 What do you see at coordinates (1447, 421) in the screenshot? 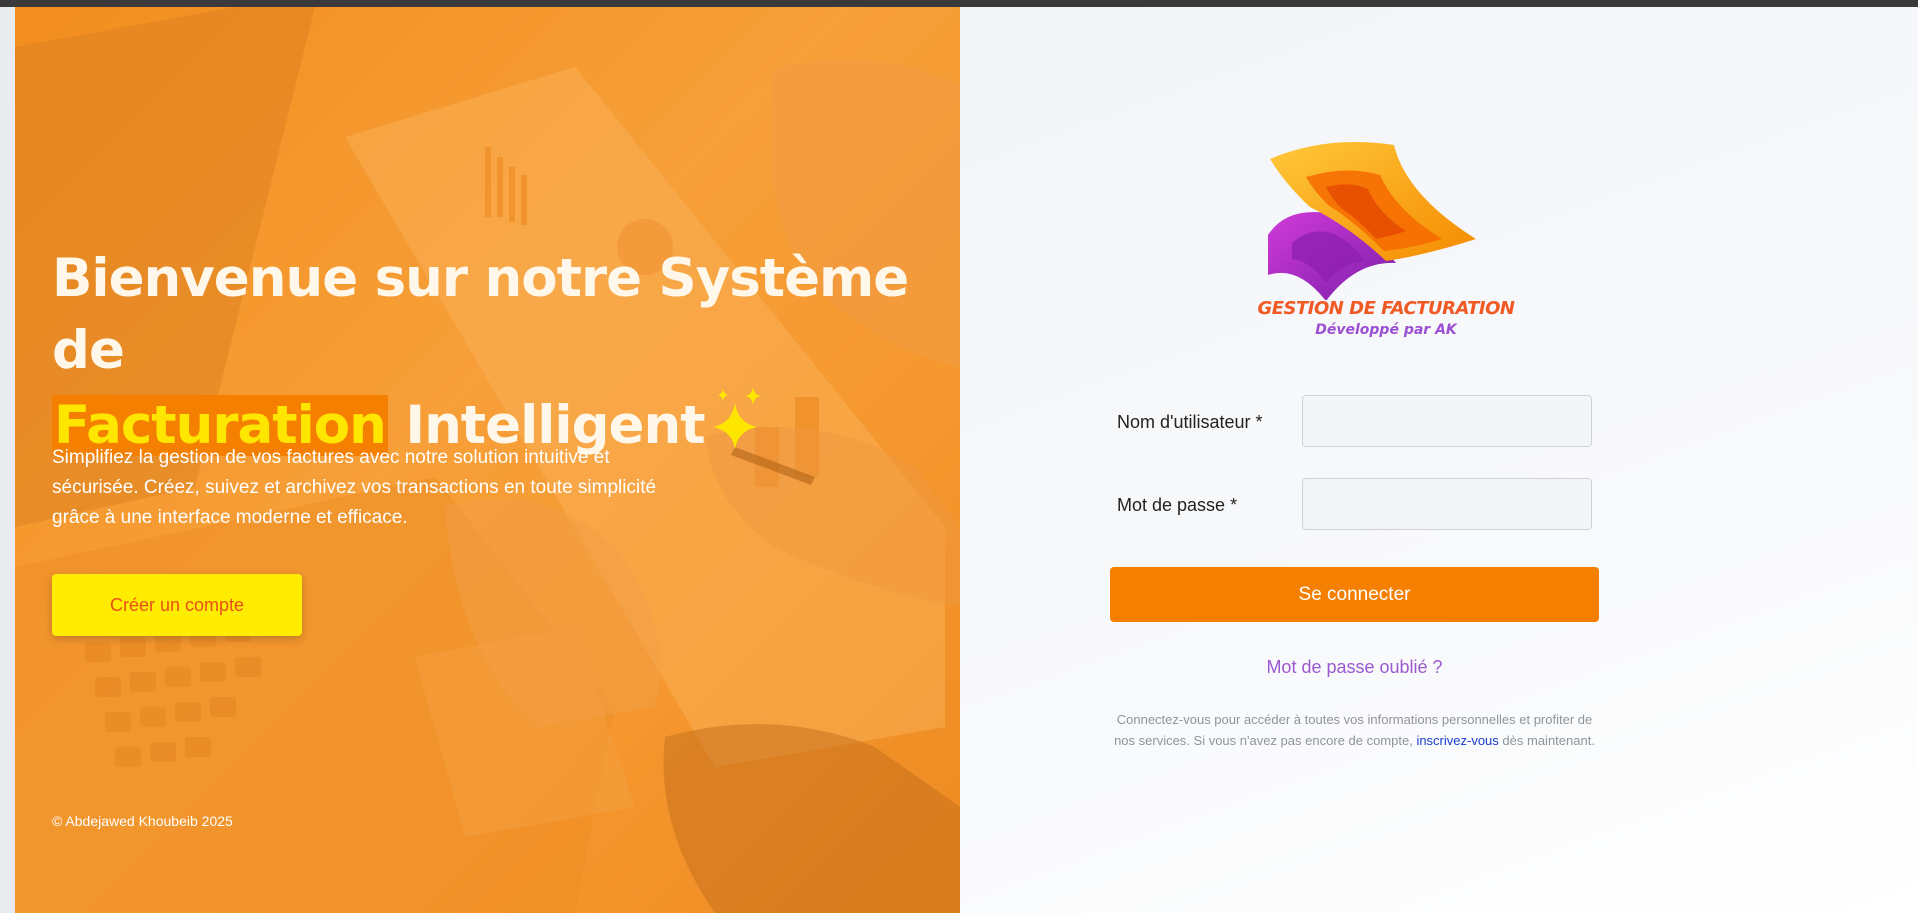
I see `username-input` at bounding box center [1447, 421].